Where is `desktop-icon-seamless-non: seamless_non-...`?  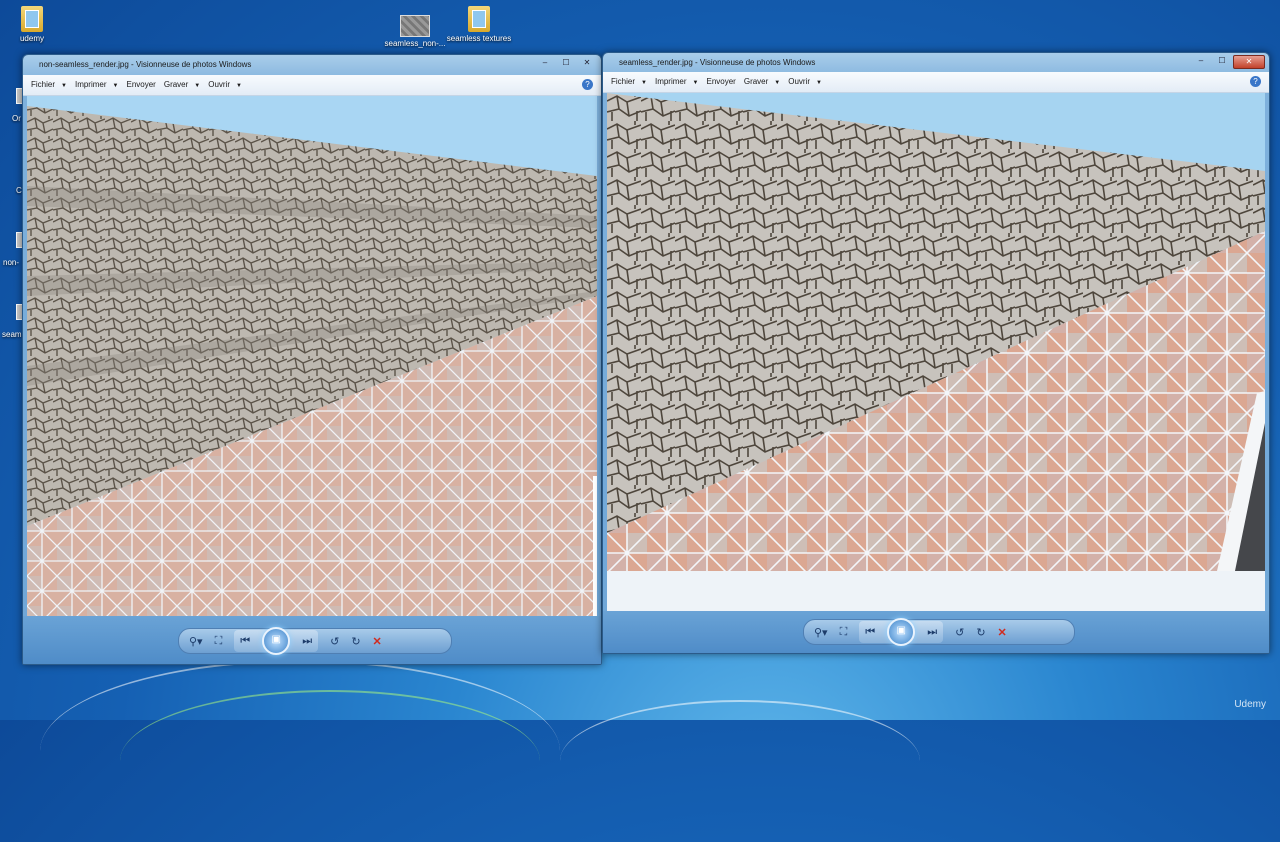 desktop-icon-seamless-non: seamless_non-... is located at coordinates (415, 30).